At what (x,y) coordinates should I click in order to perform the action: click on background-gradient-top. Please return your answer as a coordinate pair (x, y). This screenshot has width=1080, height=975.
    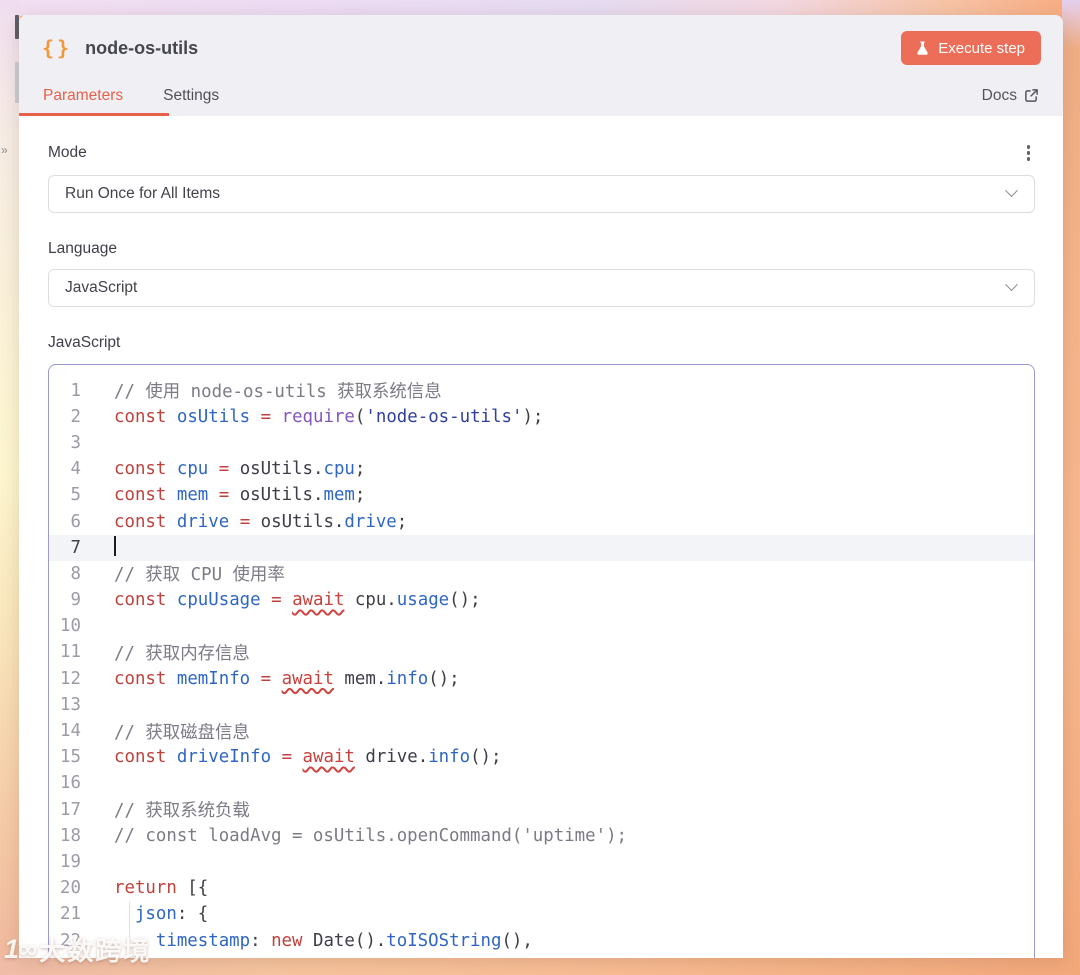
    Looking at the image, I should click on (540, 8).